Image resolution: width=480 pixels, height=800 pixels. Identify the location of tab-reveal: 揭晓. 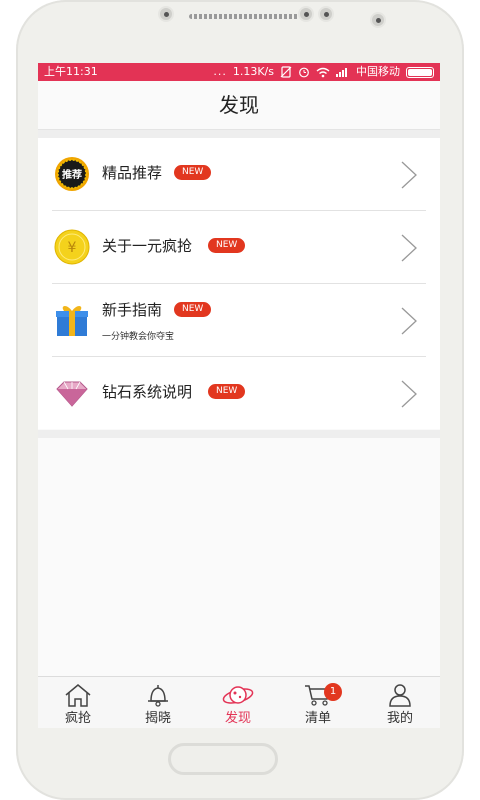
(158, 702).